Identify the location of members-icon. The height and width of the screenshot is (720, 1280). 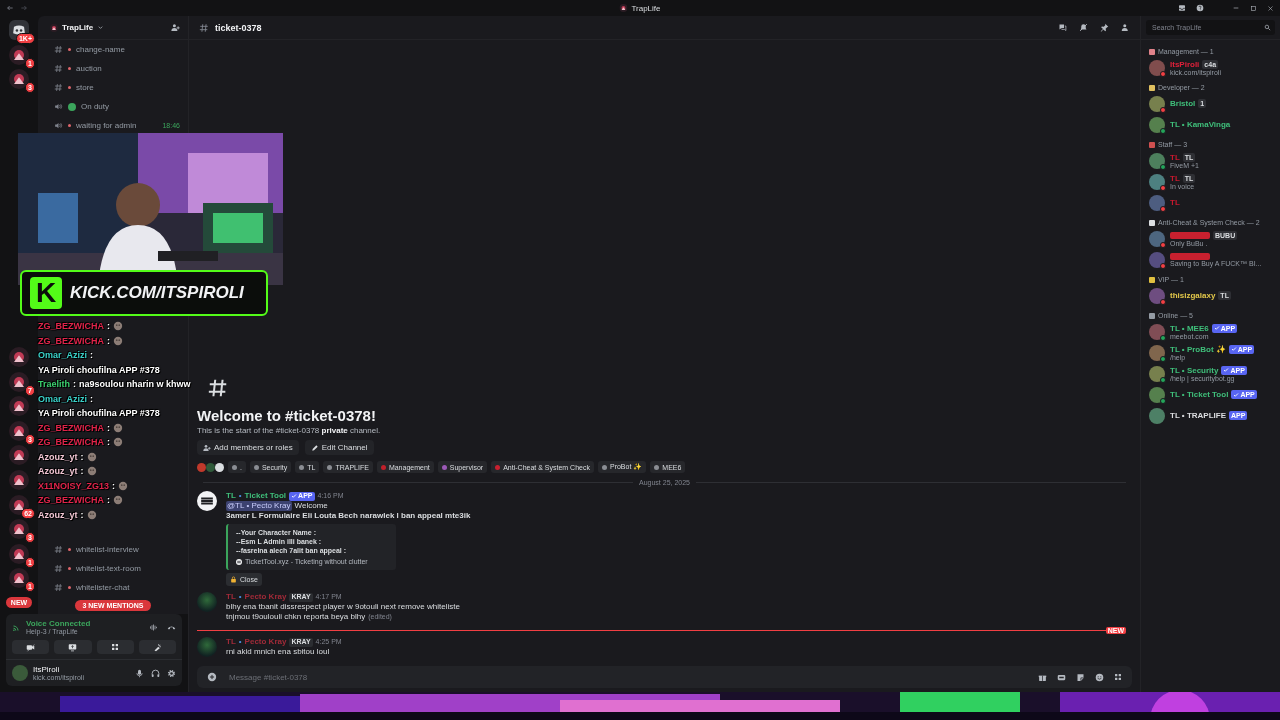
(1125, 27).